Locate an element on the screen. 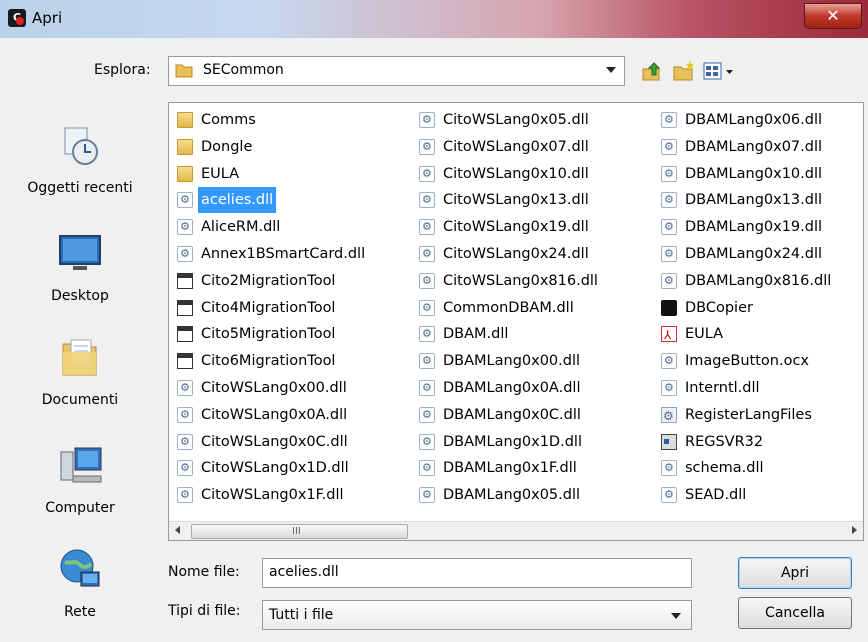  file-item: Cito4MigrationTool is located at coordinates (293, 308).